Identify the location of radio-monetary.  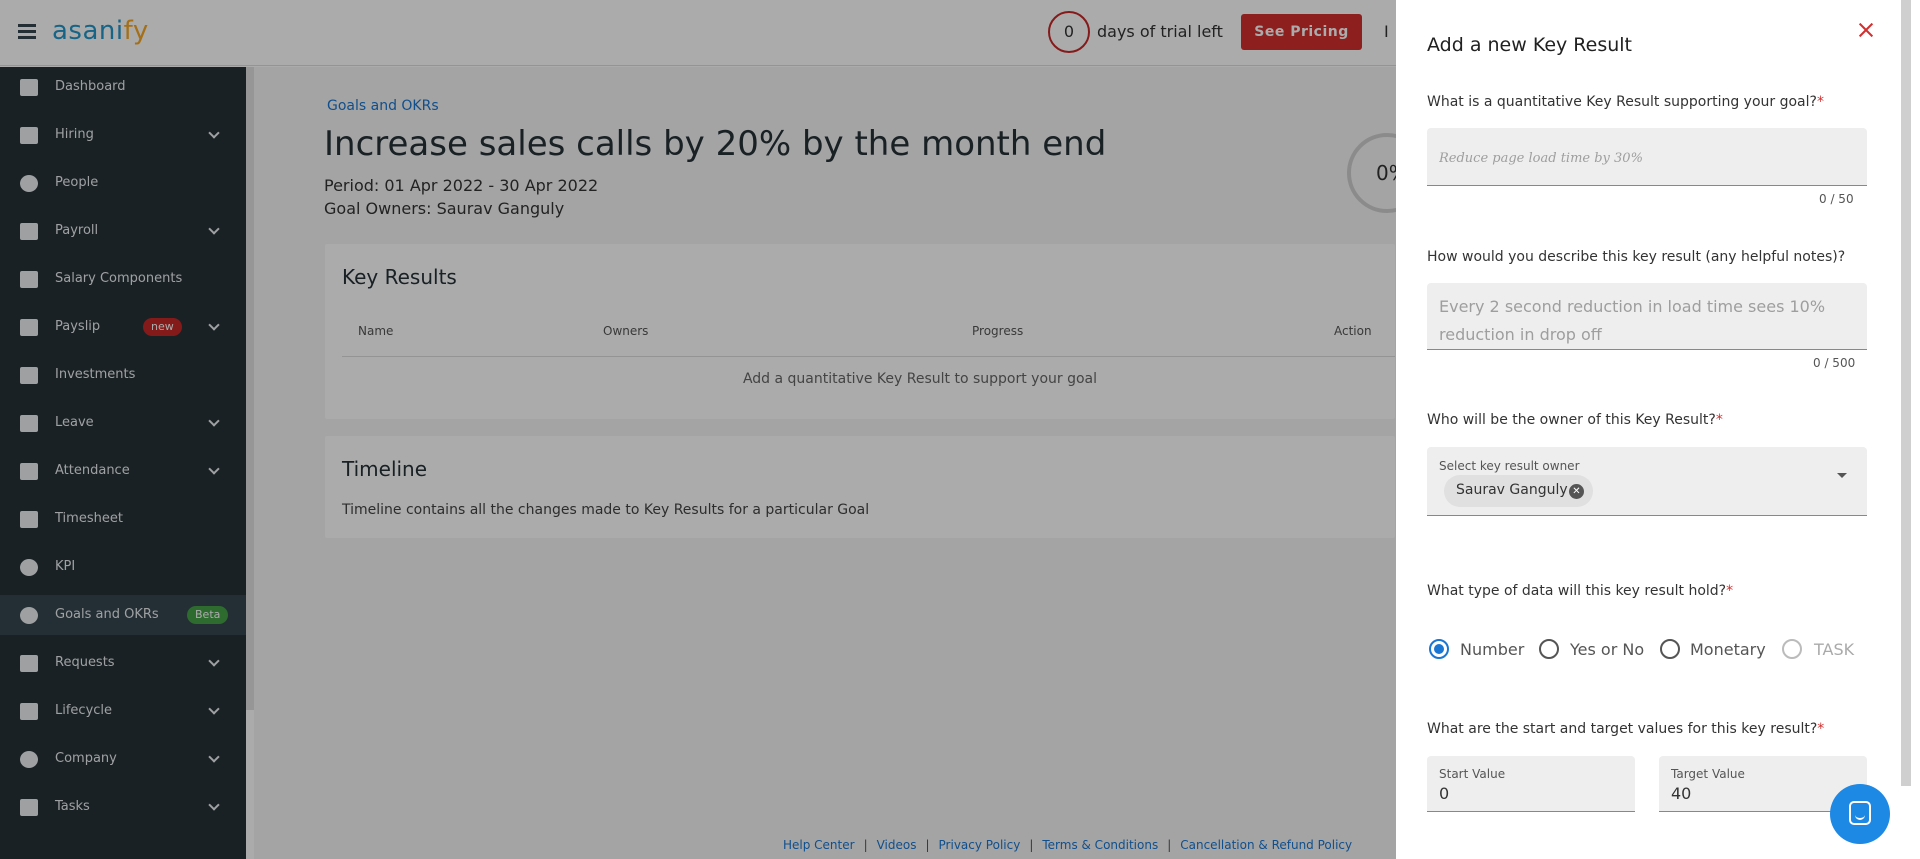
(1670, 649).